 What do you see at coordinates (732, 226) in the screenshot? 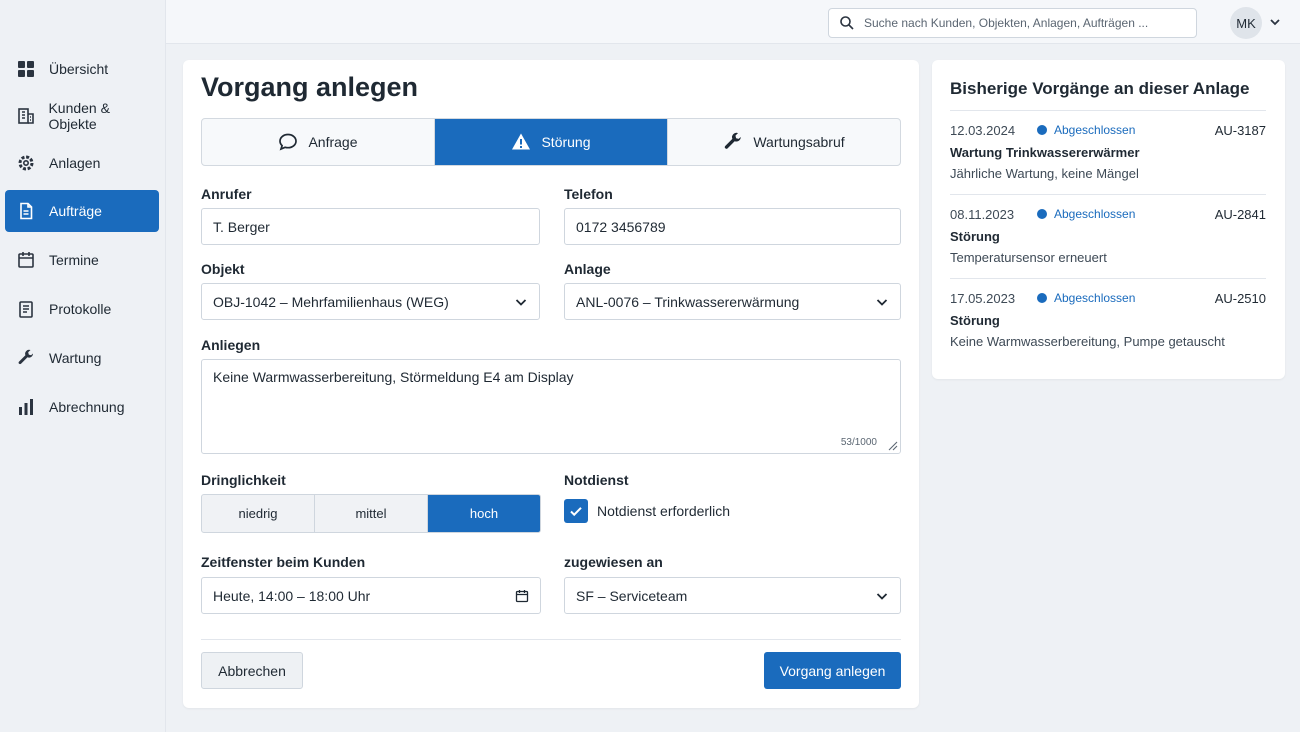
I see `phone-field: 0172 3456789` at bounding box center [732, 226].